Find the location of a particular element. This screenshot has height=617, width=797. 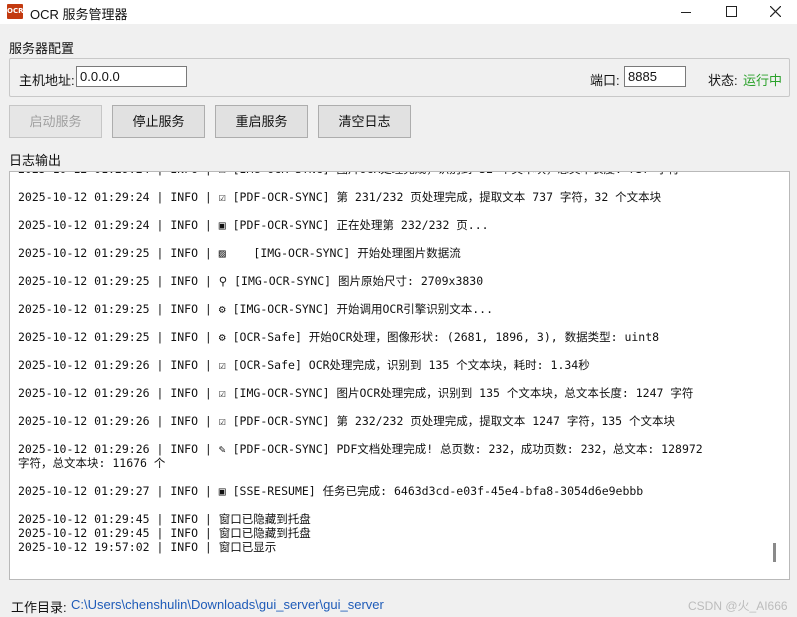

minimize-button is located at coordinates (685, 12).